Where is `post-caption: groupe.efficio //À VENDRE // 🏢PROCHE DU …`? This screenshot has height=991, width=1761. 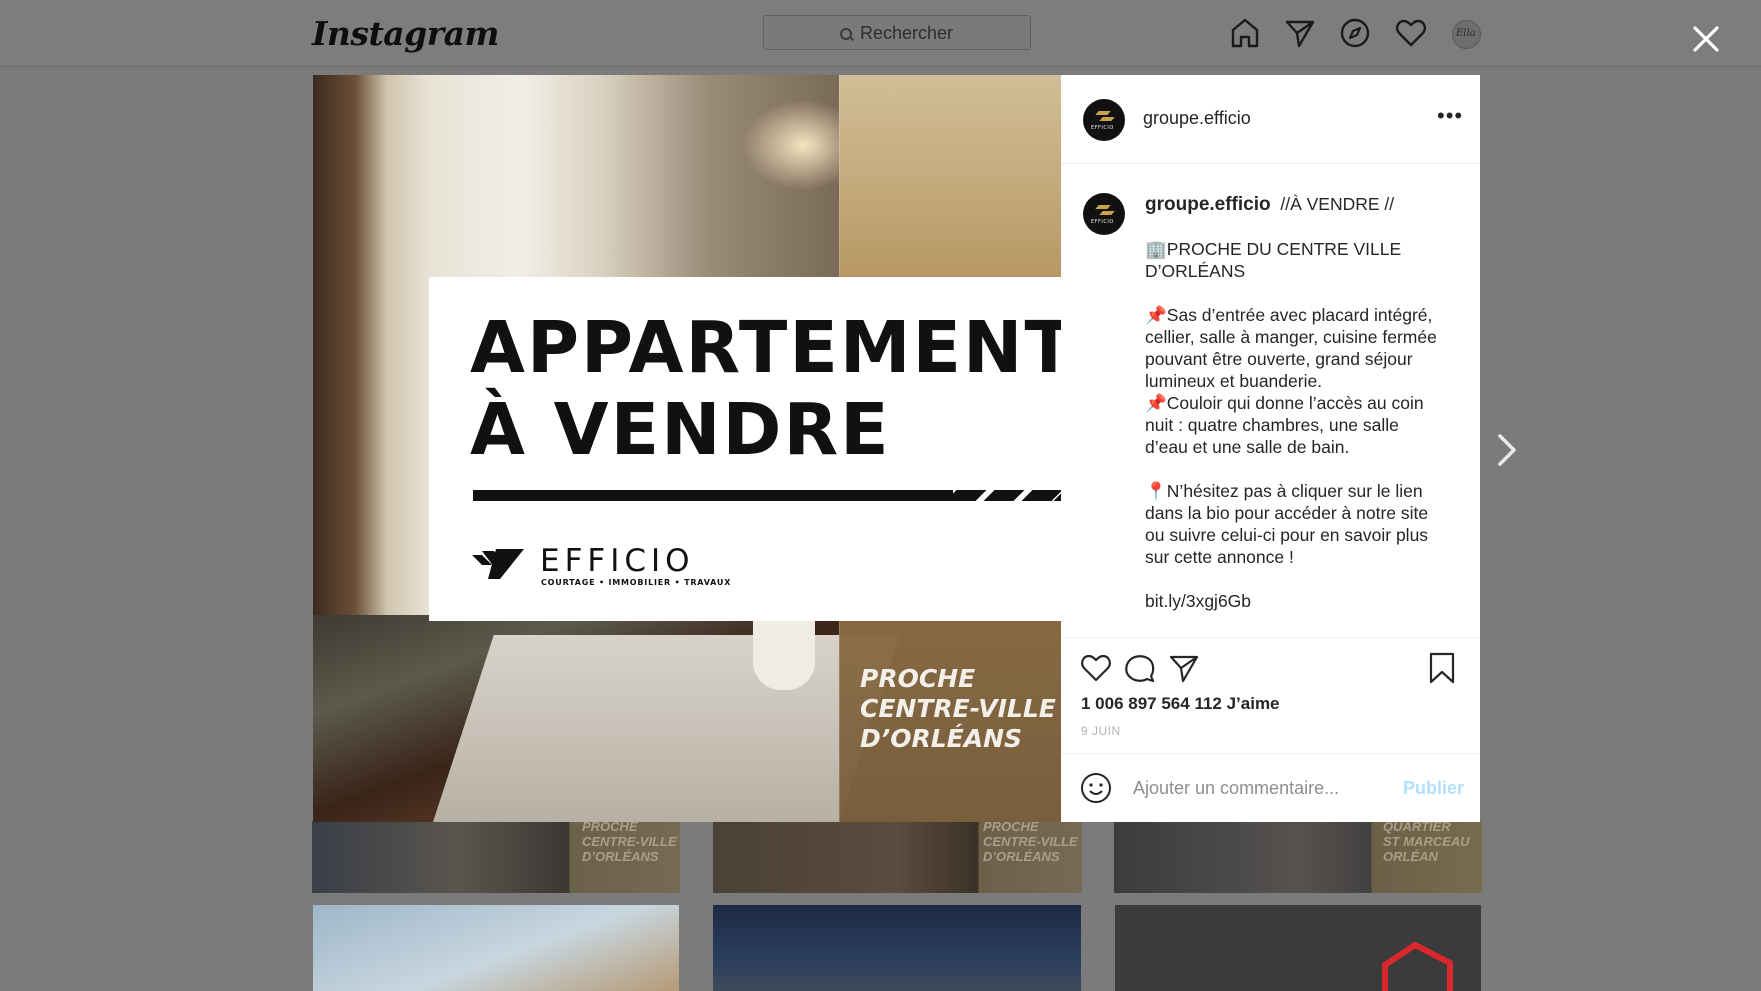 post-caption: groupe.efficio //À VENDRE // 🏢PROCHE DU … is located at coordinates (1295, 402).